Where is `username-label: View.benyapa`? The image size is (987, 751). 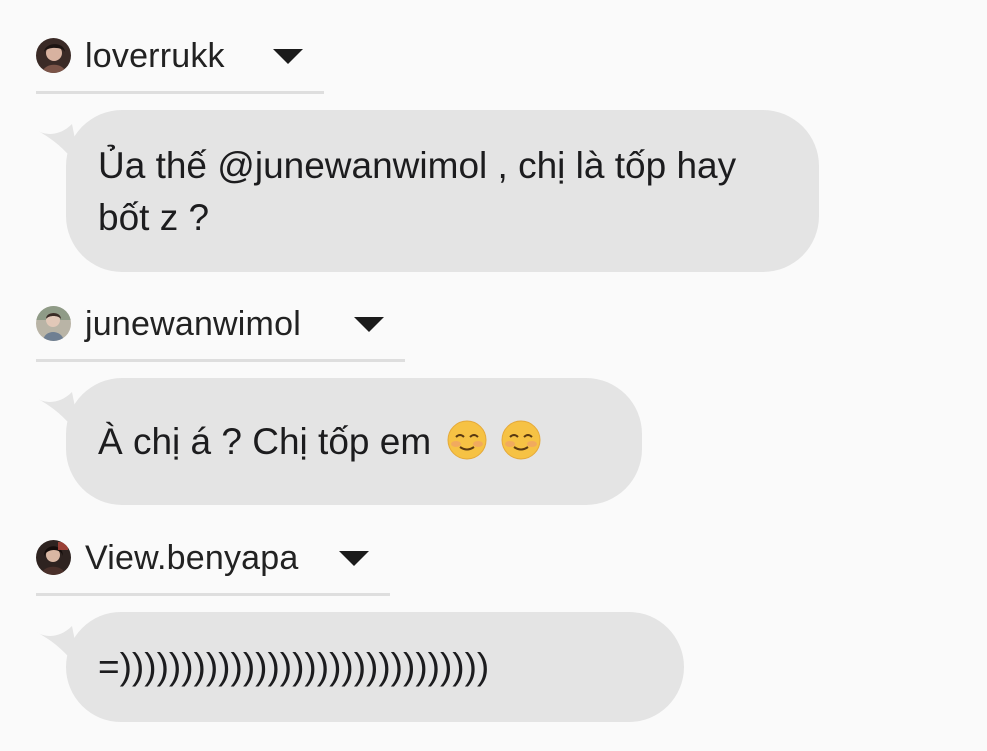
username-label: View.benyapa is located at coordinates (192, 558).